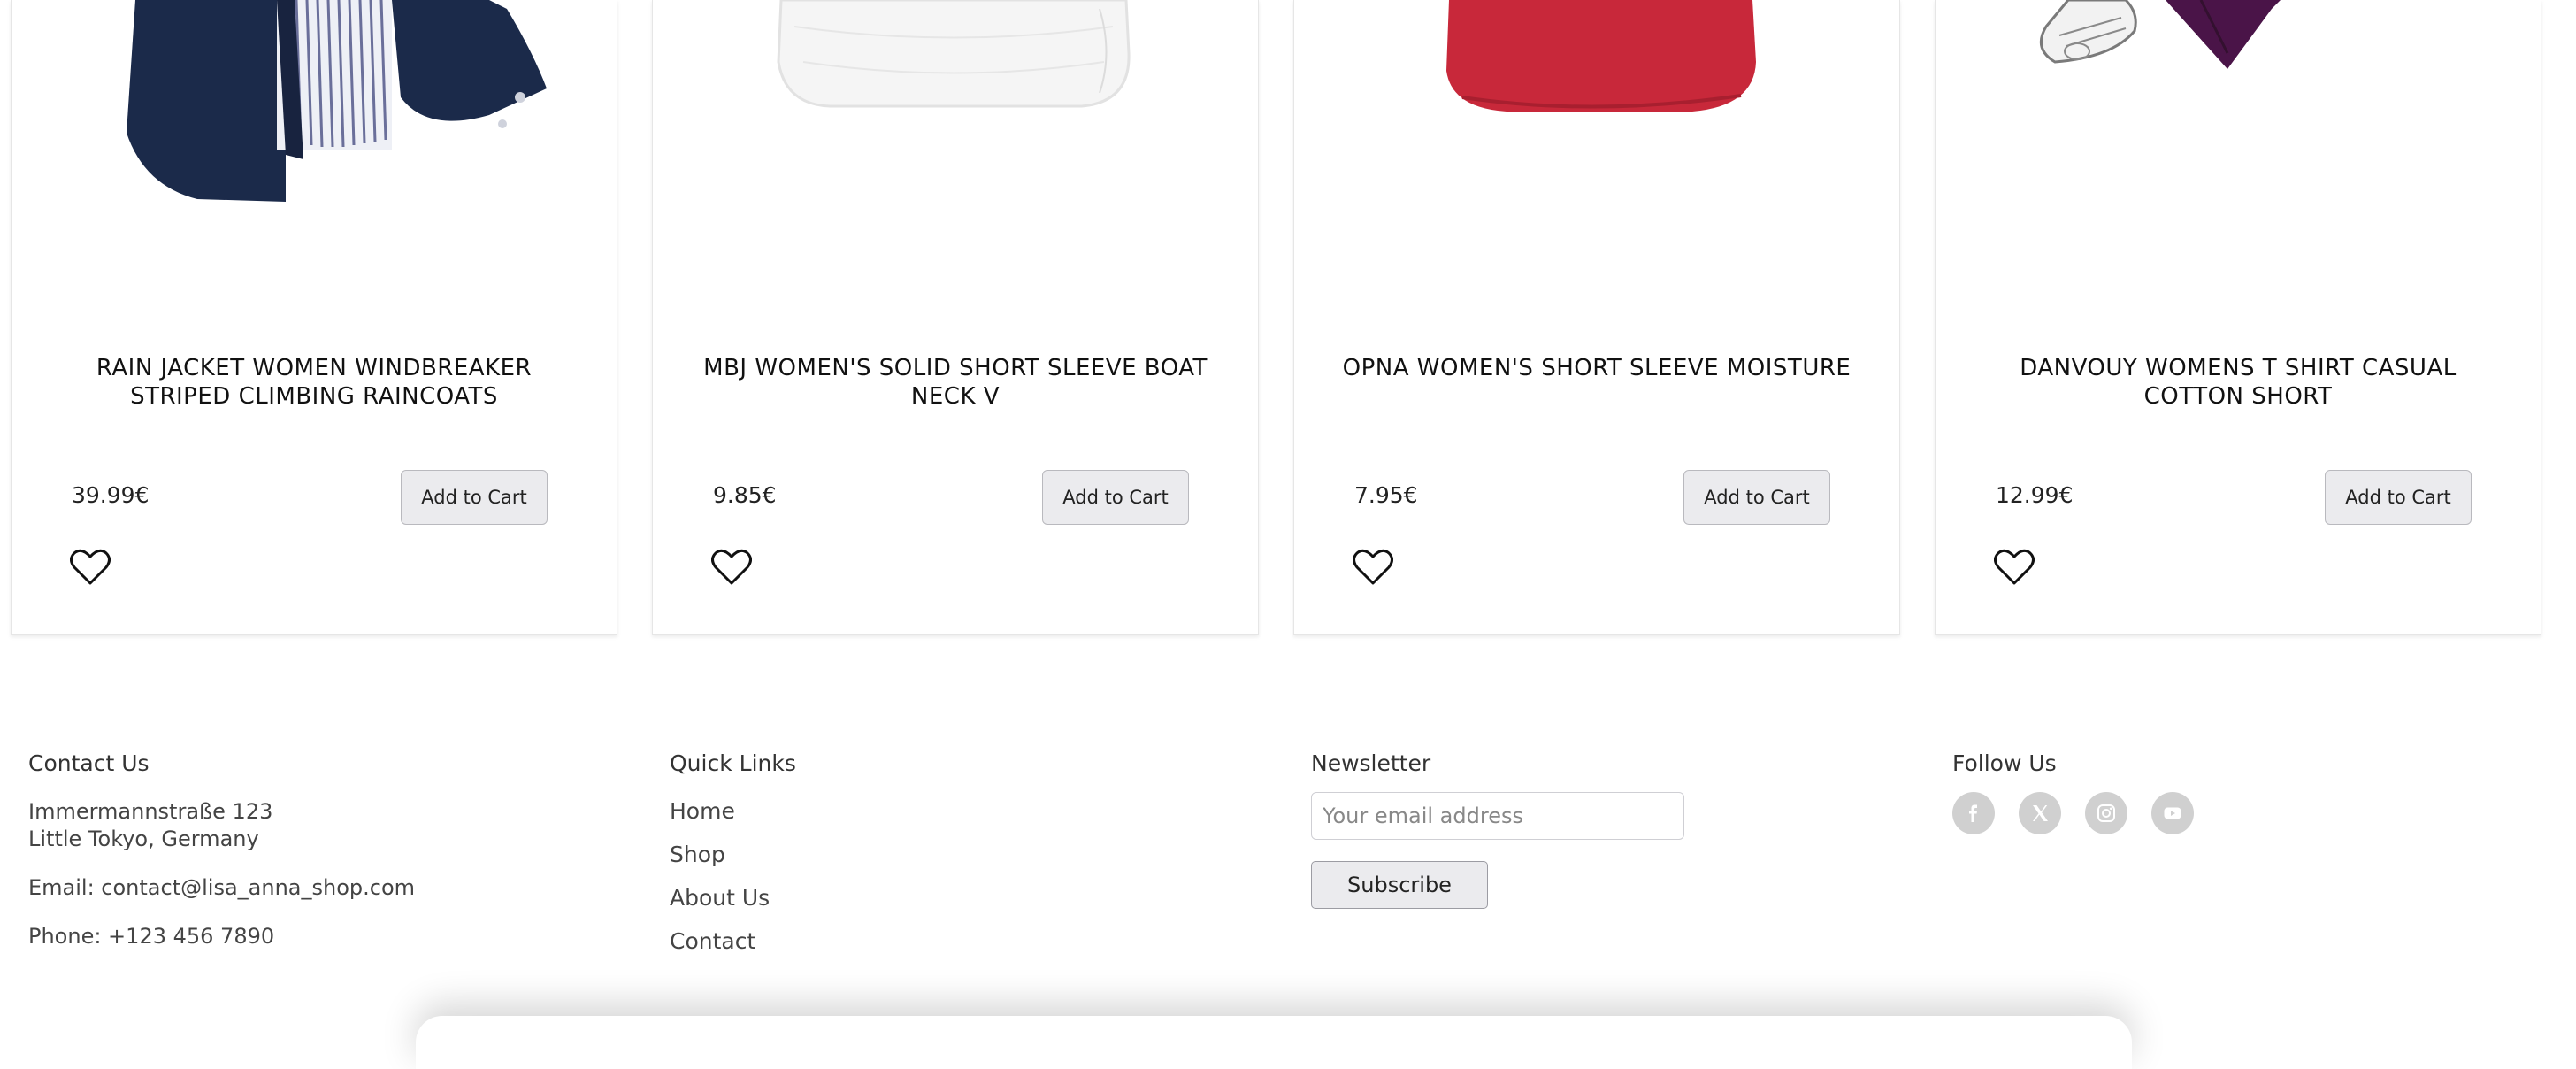  I want to click on contact-title: Contact Us, so click(89, 763).